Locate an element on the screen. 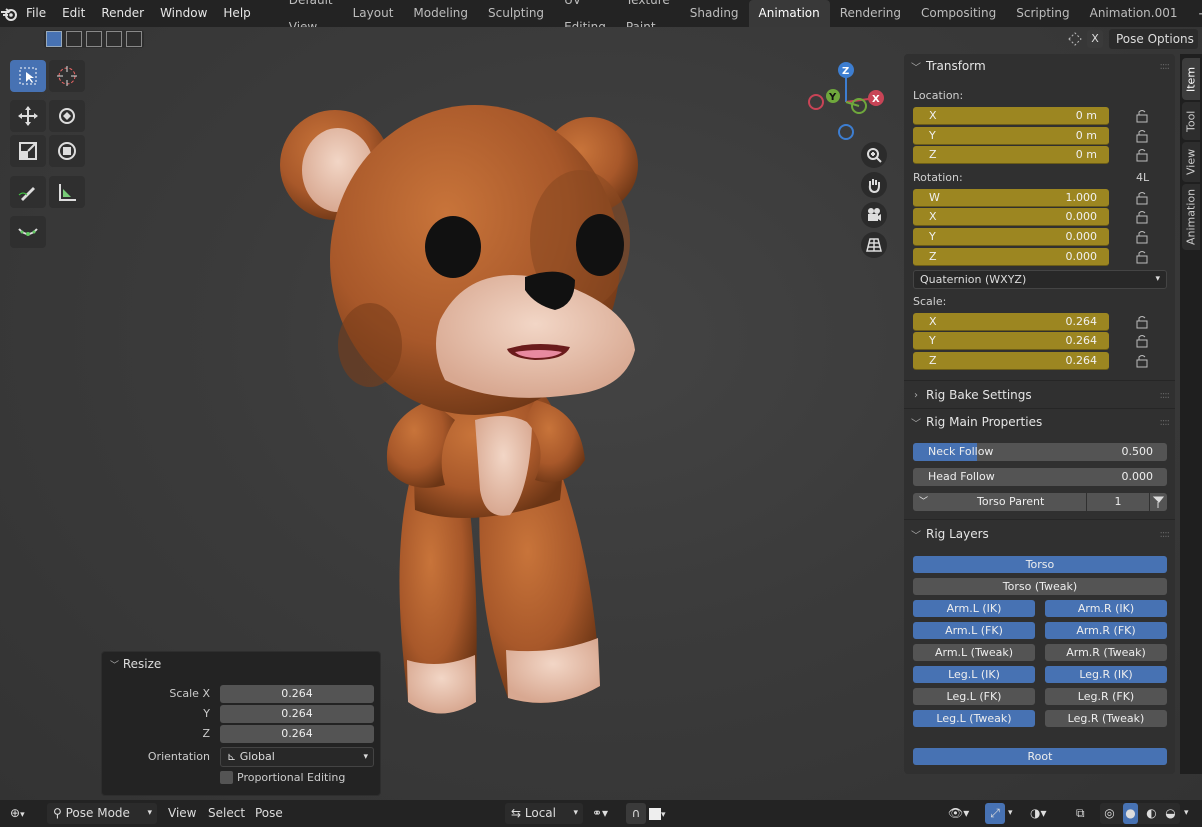 This screenshot has height=827, width=1202. annotate-tool is located at coordinates (28, 192).